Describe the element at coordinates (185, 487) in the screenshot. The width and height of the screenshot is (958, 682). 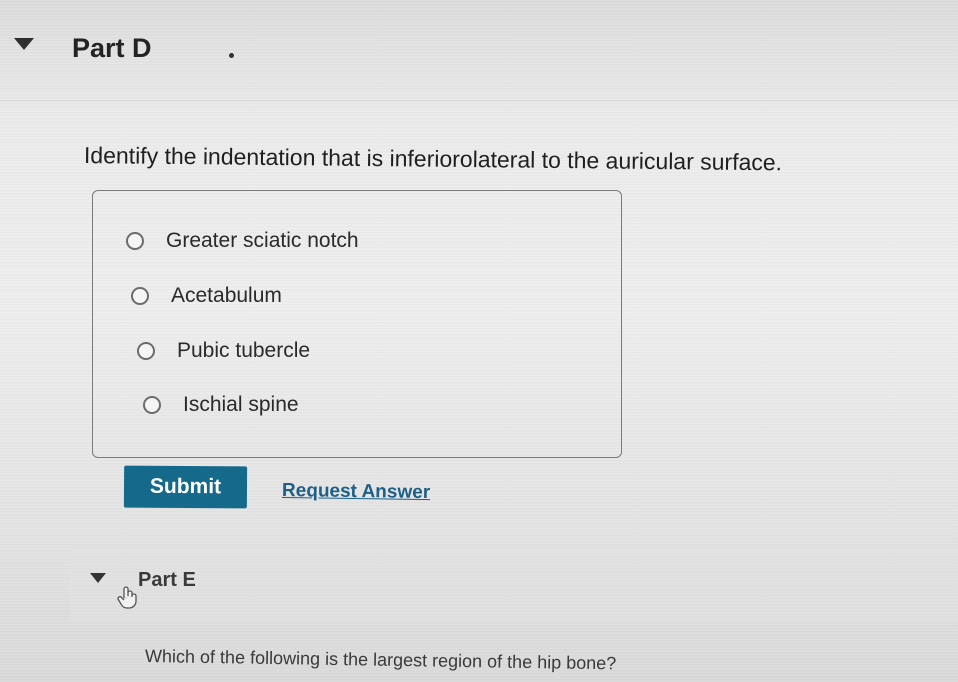
I see `submit-button: Submit` at that location.